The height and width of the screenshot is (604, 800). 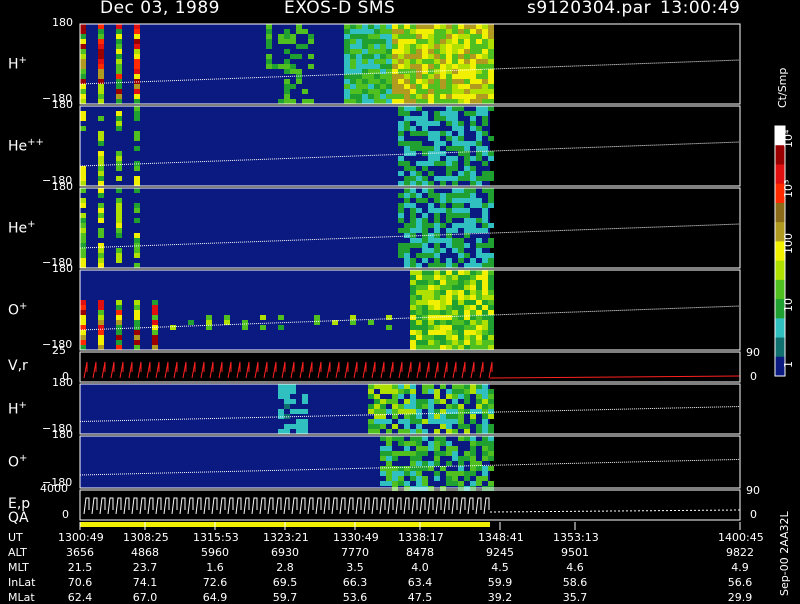 What do you see at coordinates (230, 506) in the screenshot?
I see `ep-trace` at bounding box center [230, 506].